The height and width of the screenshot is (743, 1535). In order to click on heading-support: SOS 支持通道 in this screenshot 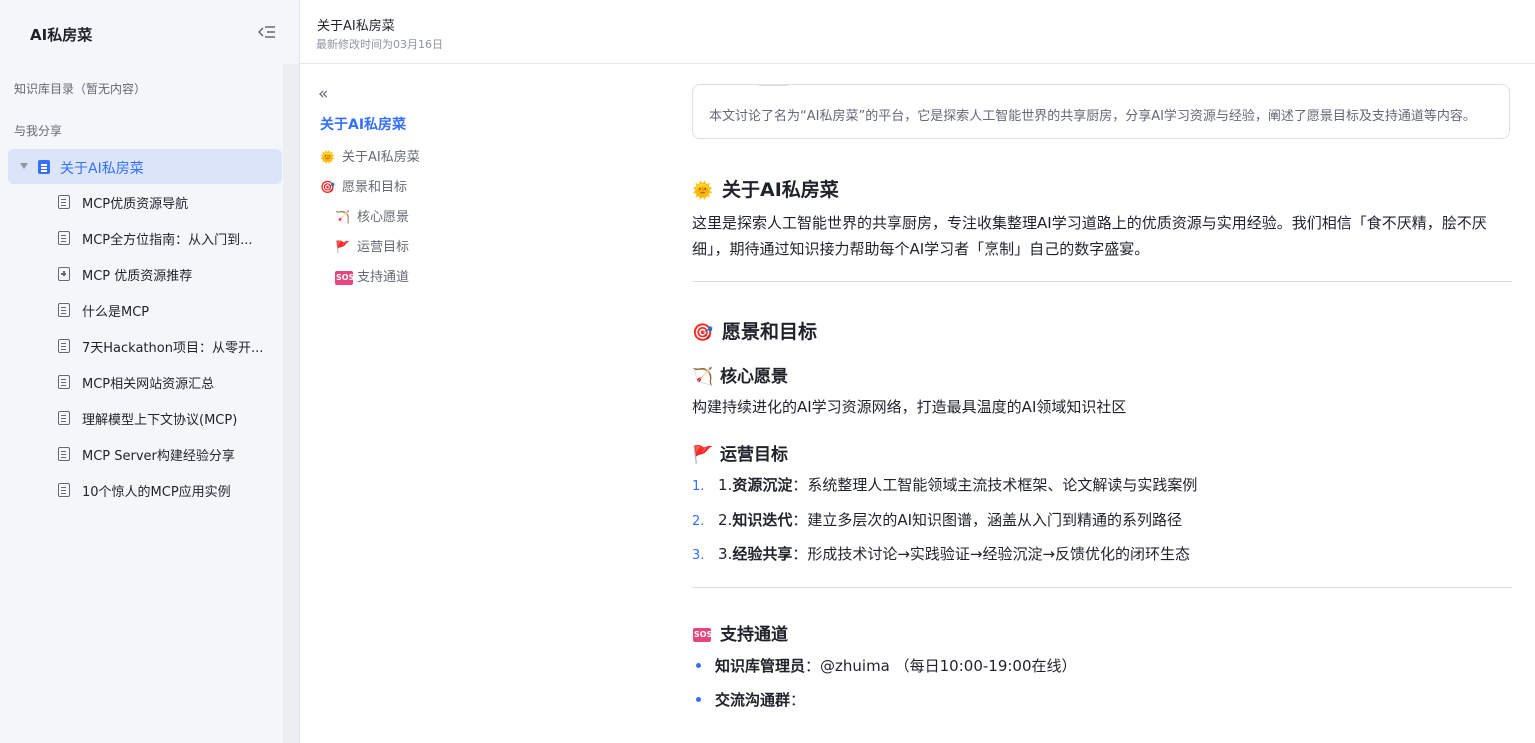, I will do `click(740, 632)`.